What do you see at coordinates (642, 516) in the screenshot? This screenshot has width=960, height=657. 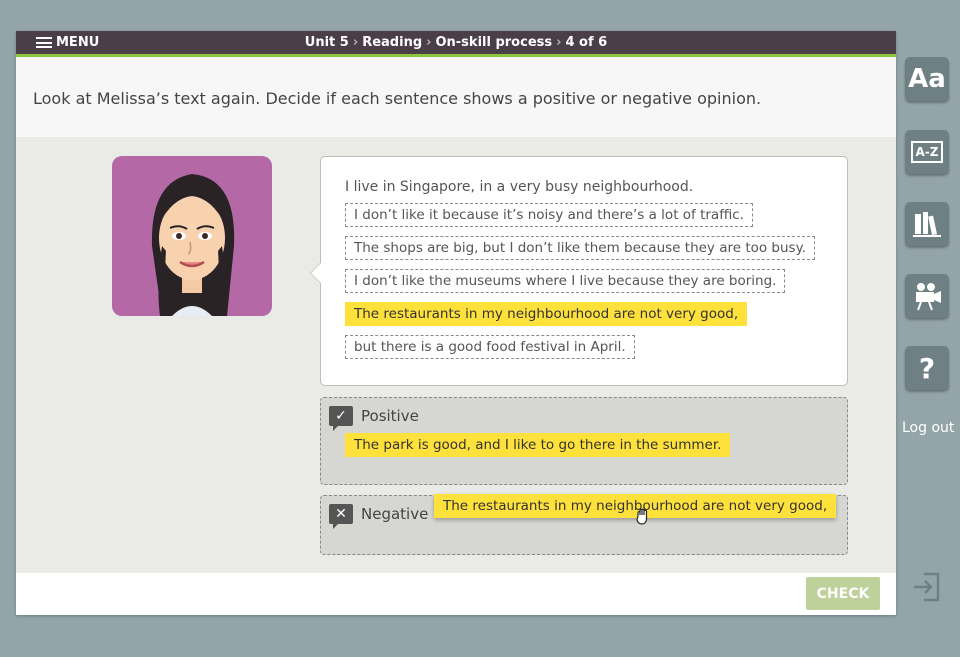 I see `grab-hand-cursor-icon` at bounding box center [642, 516].